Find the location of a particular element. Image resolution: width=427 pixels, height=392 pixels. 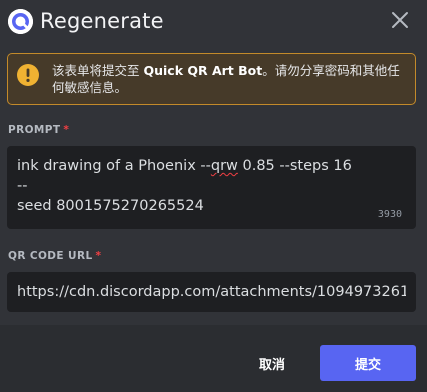

qr-code-url-input is located at coordinates (211, 292).